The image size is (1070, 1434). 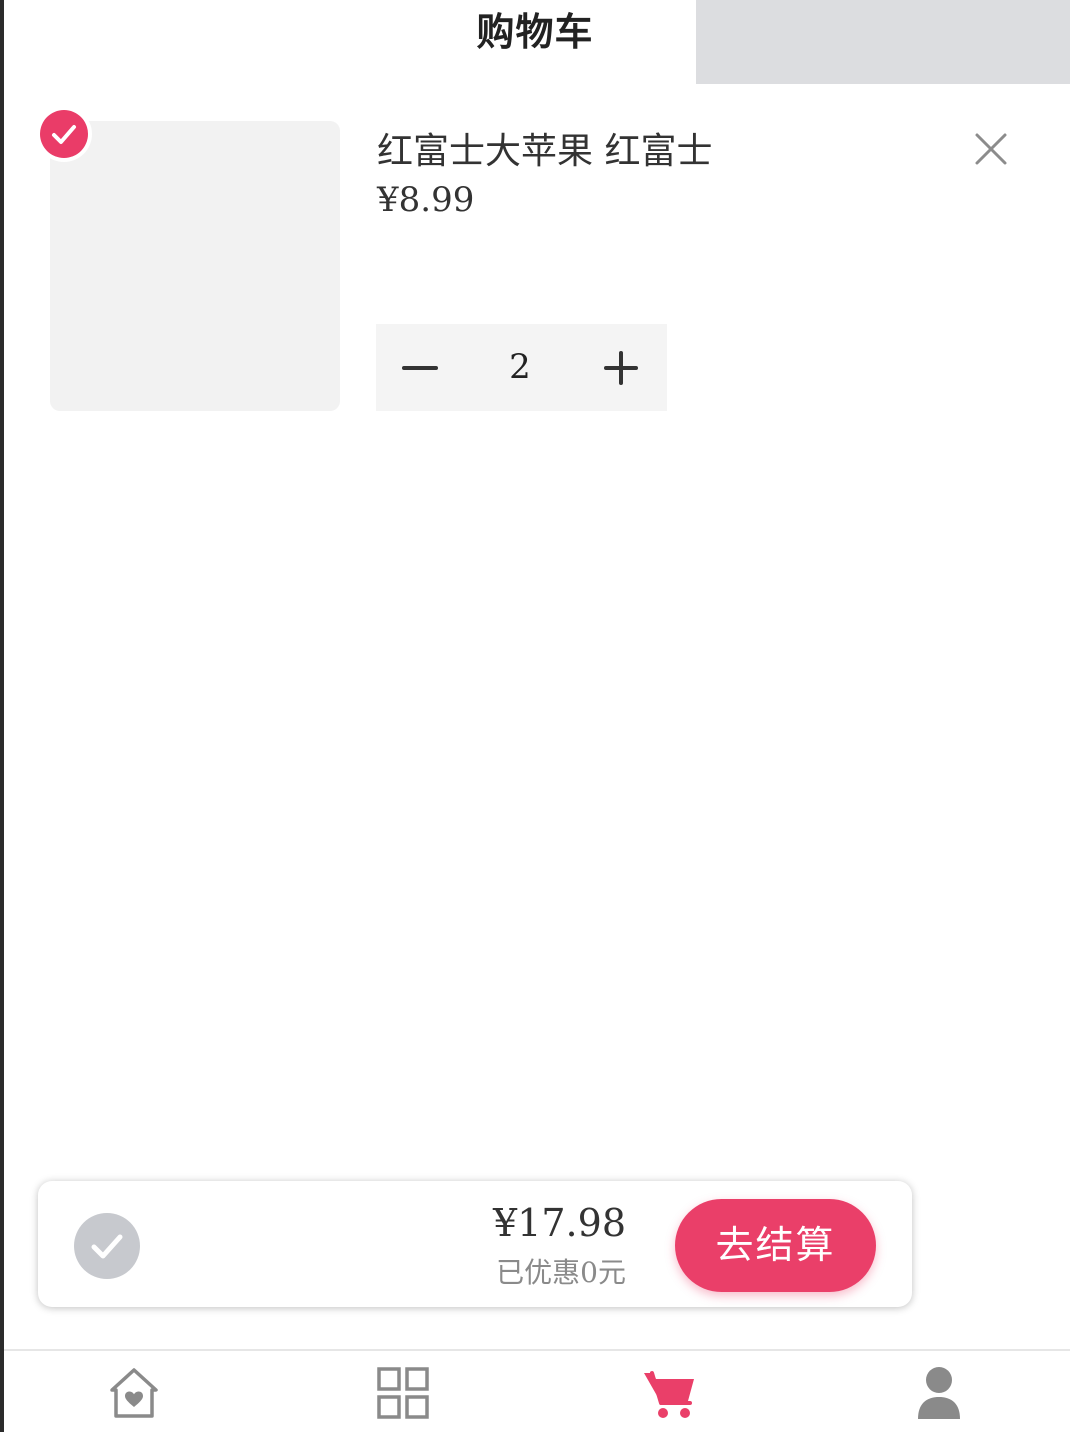 I want to click on product-price: ¥8.99, so click(x=426, y=200).